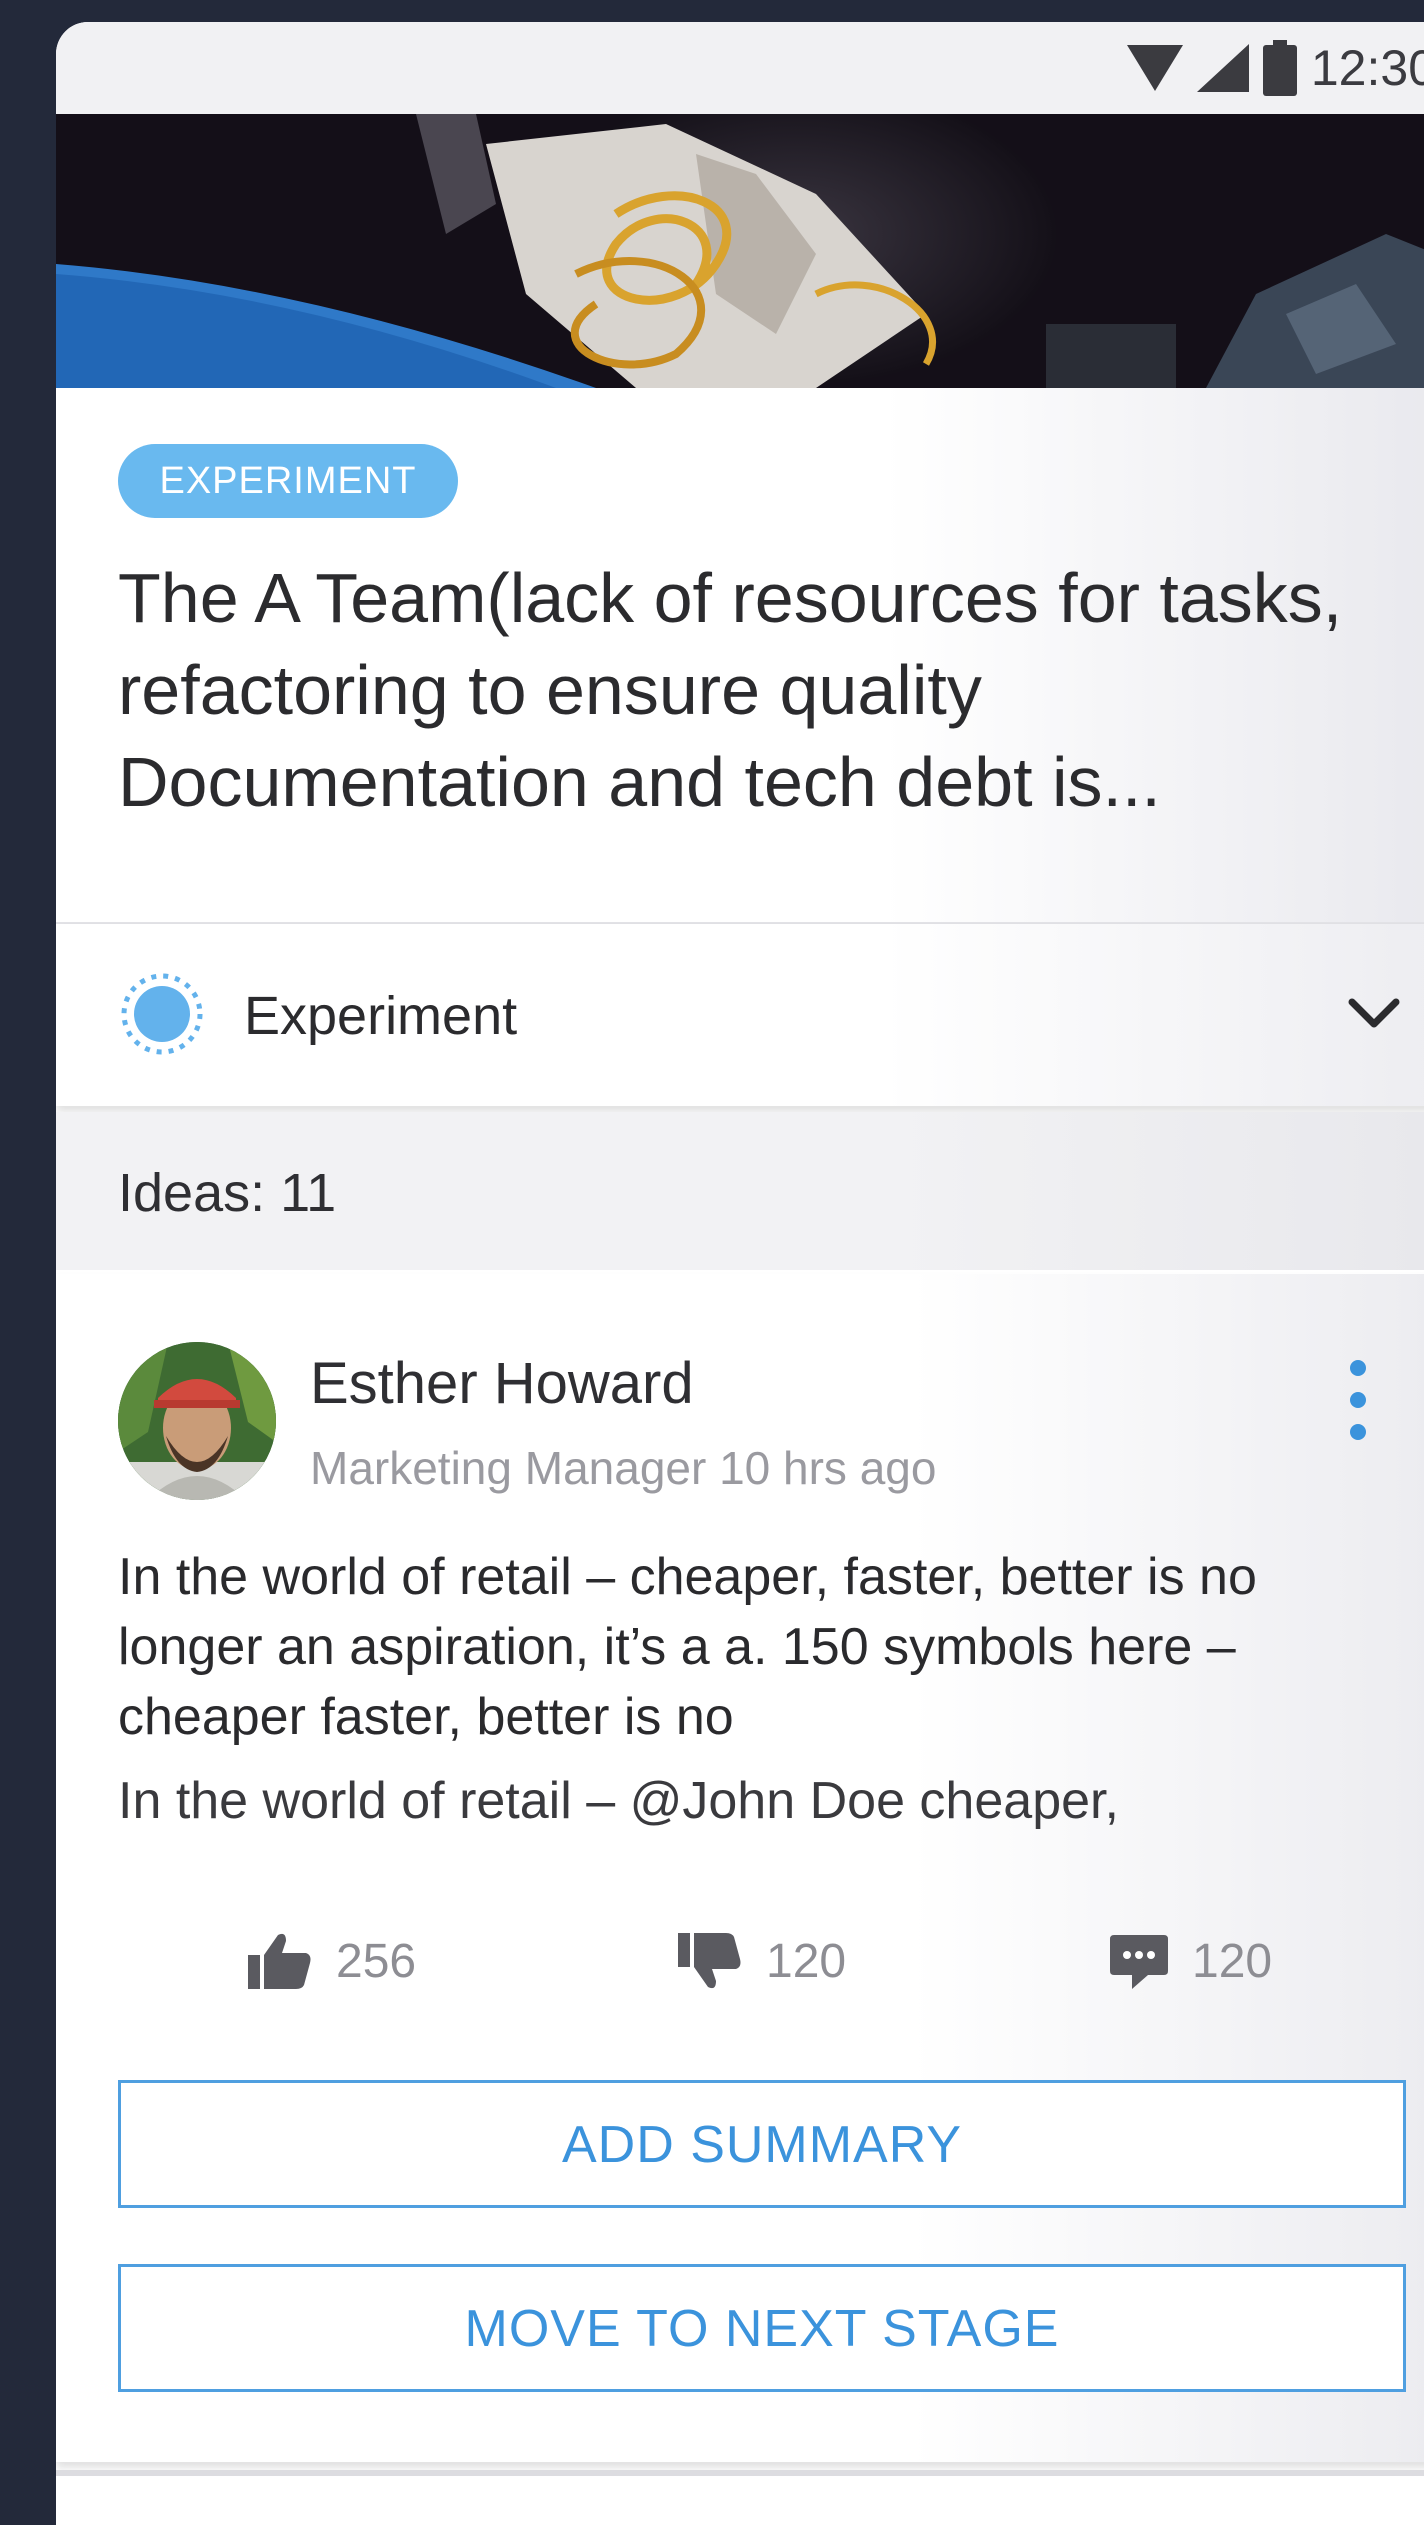 Image resolution: width=1424 pixels, height=2525 pixels. I want to click on status-bar: 12:30, so click(740, 68).